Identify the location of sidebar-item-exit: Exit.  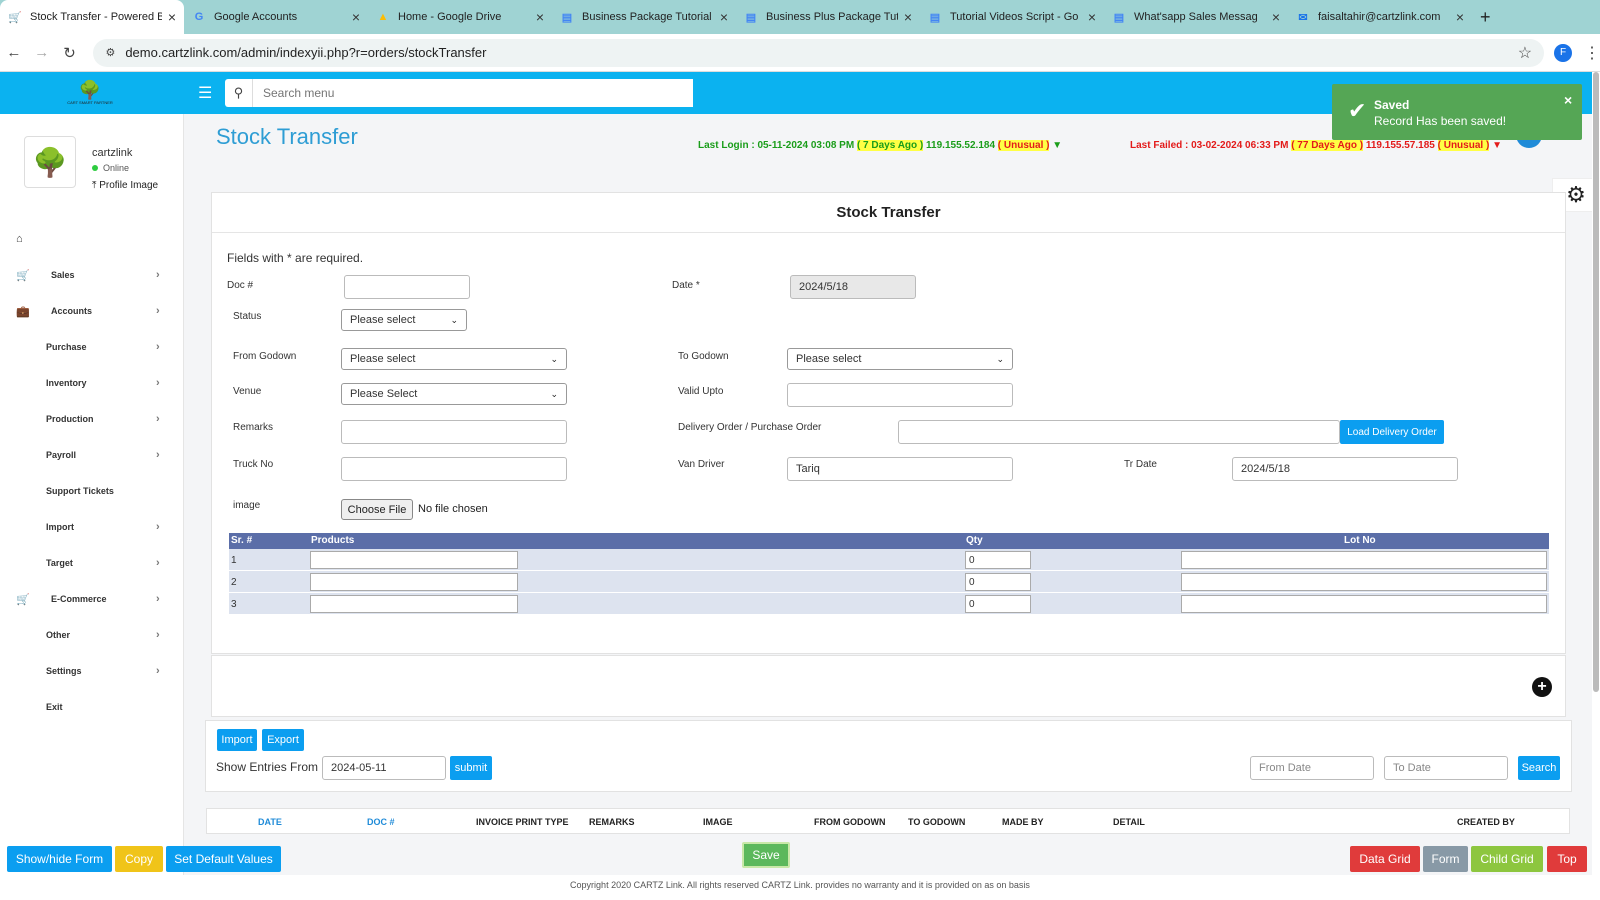
(92, 707).